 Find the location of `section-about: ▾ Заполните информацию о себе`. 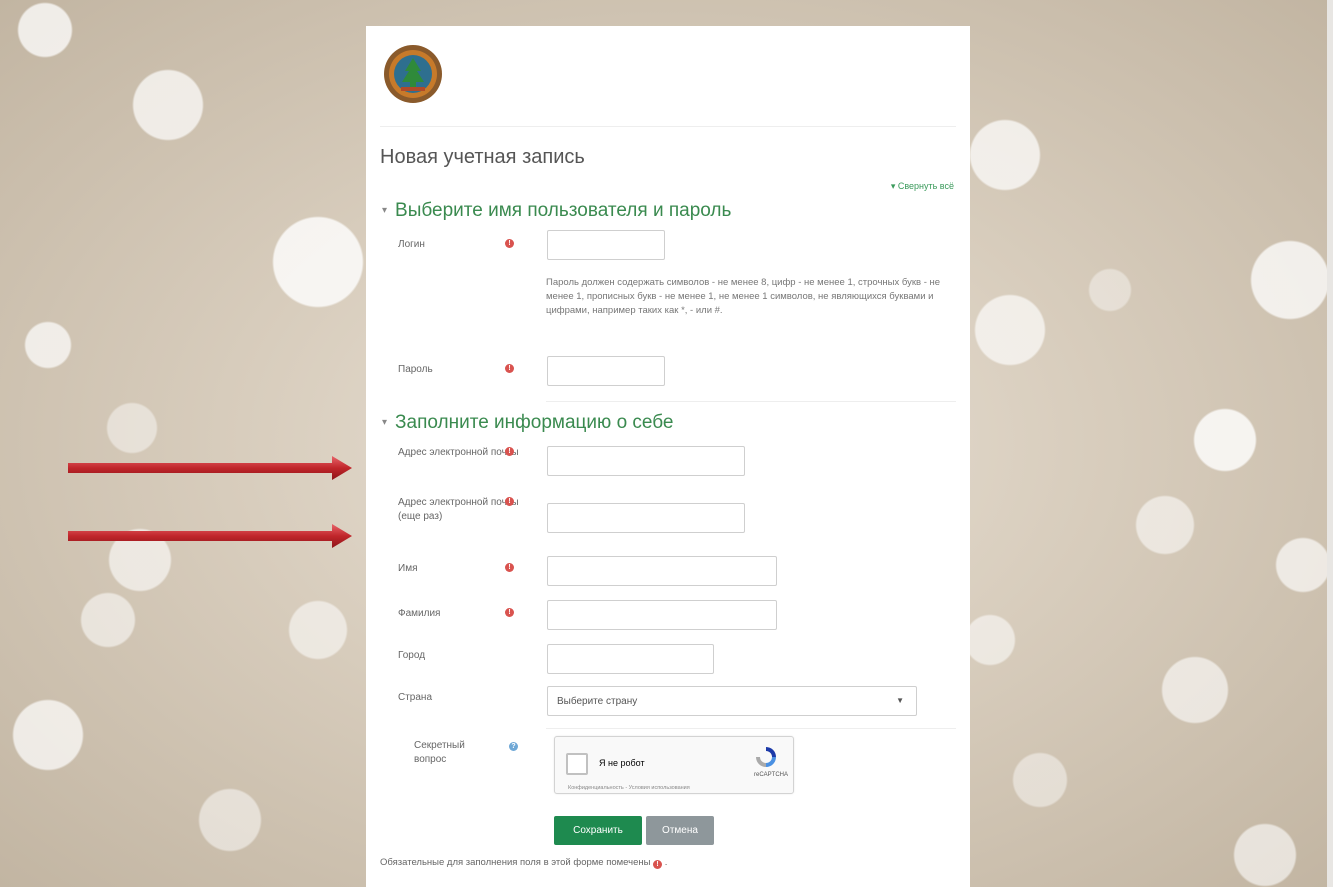

section-about: ▾ Заполните информацию о себе is located at coordinates (528, 423).